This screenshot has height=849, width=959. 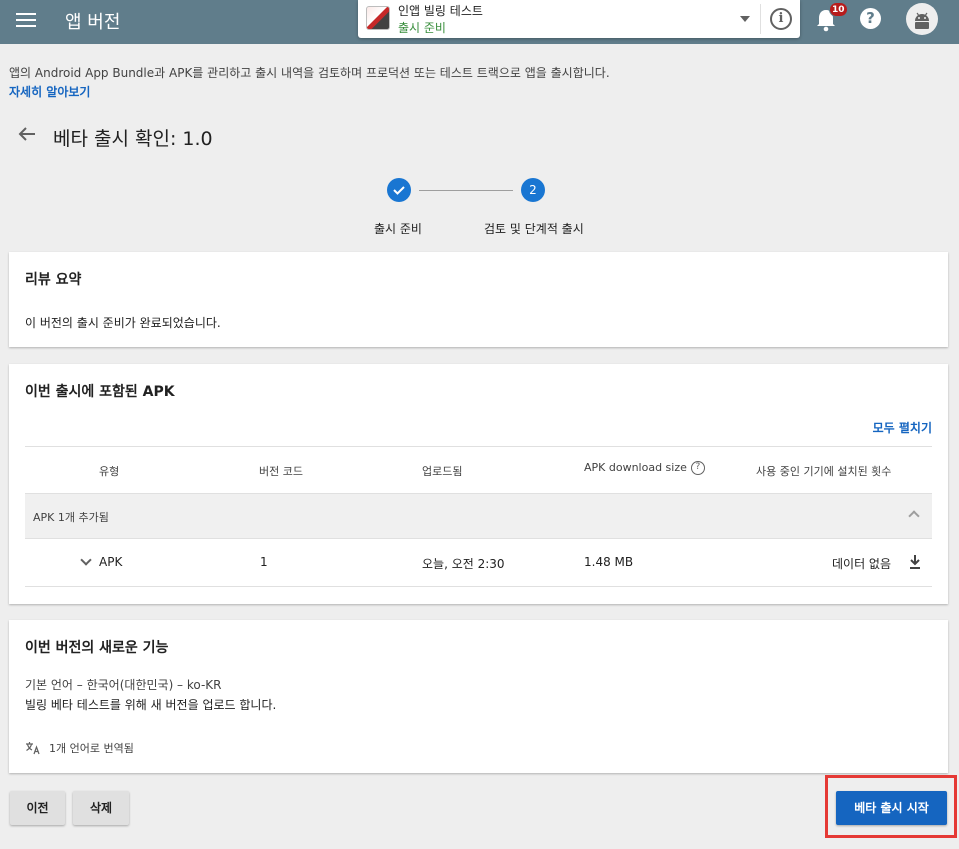 I want to click on app-icon, so click(x=378, y=18).